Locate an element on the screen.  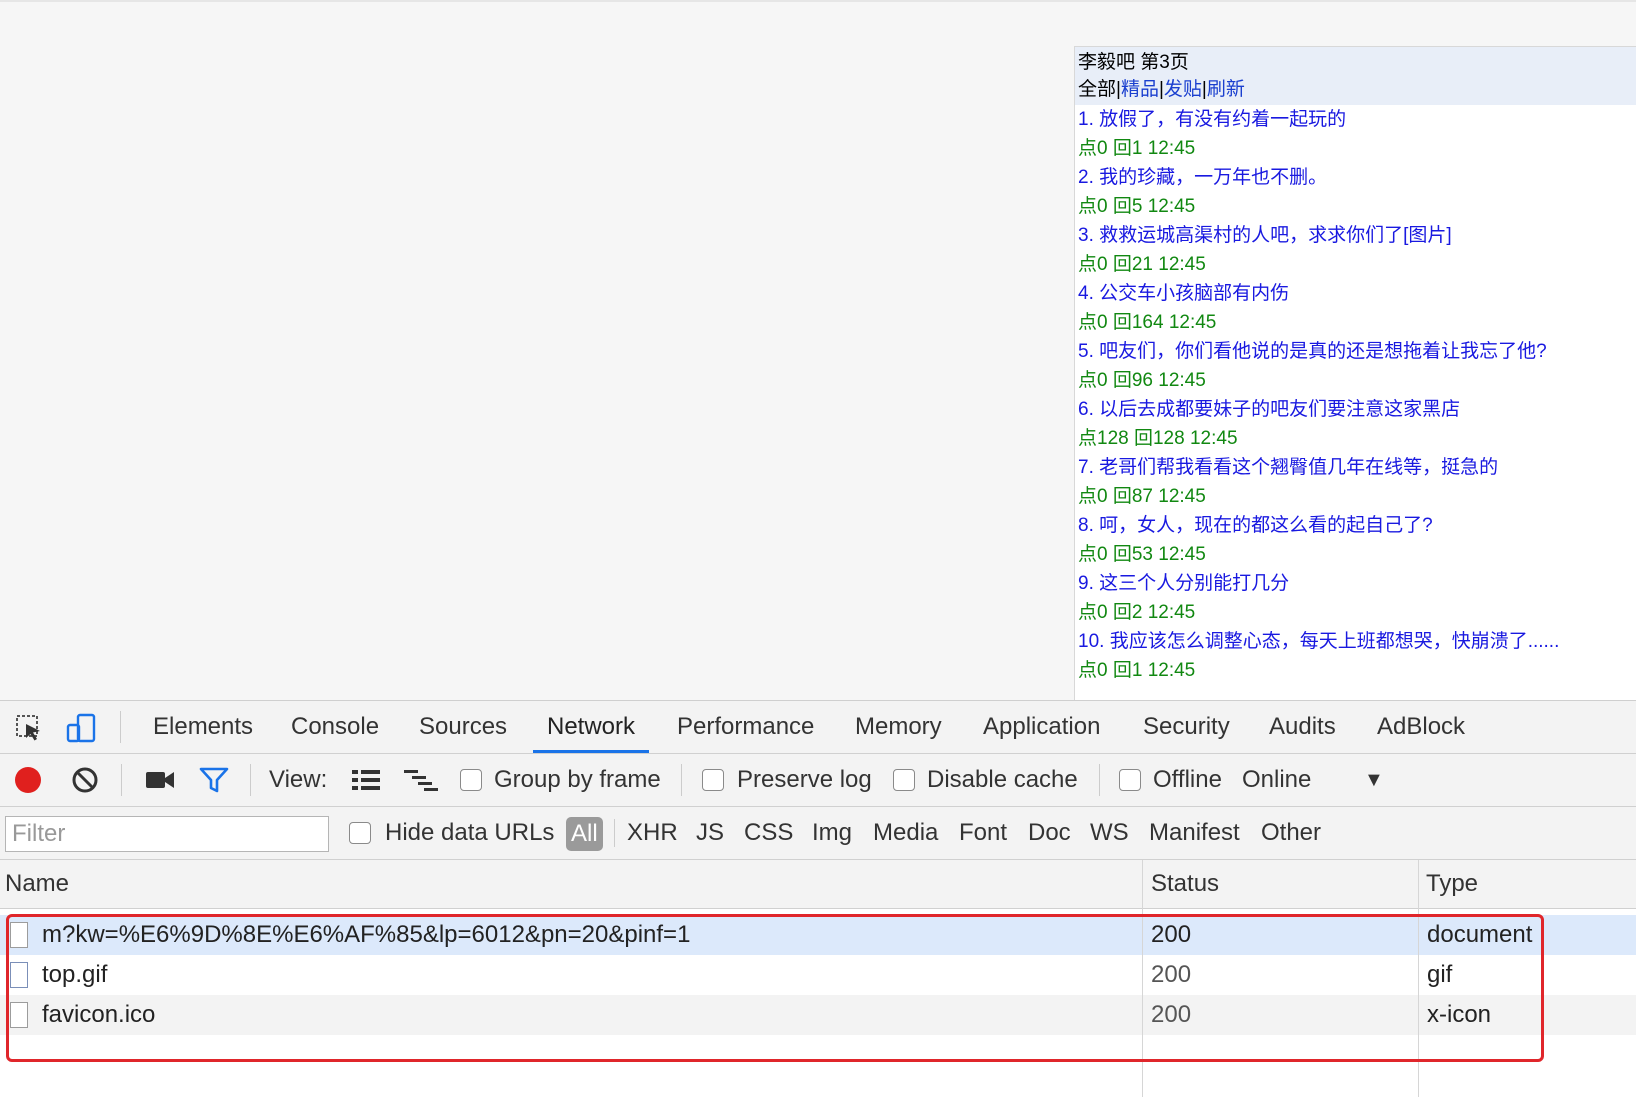
list-item: 3. 救救运城高渠村的人吧，求求你们了[图片] 点0 回21 12:45 is located at coordinates (1356, 250).